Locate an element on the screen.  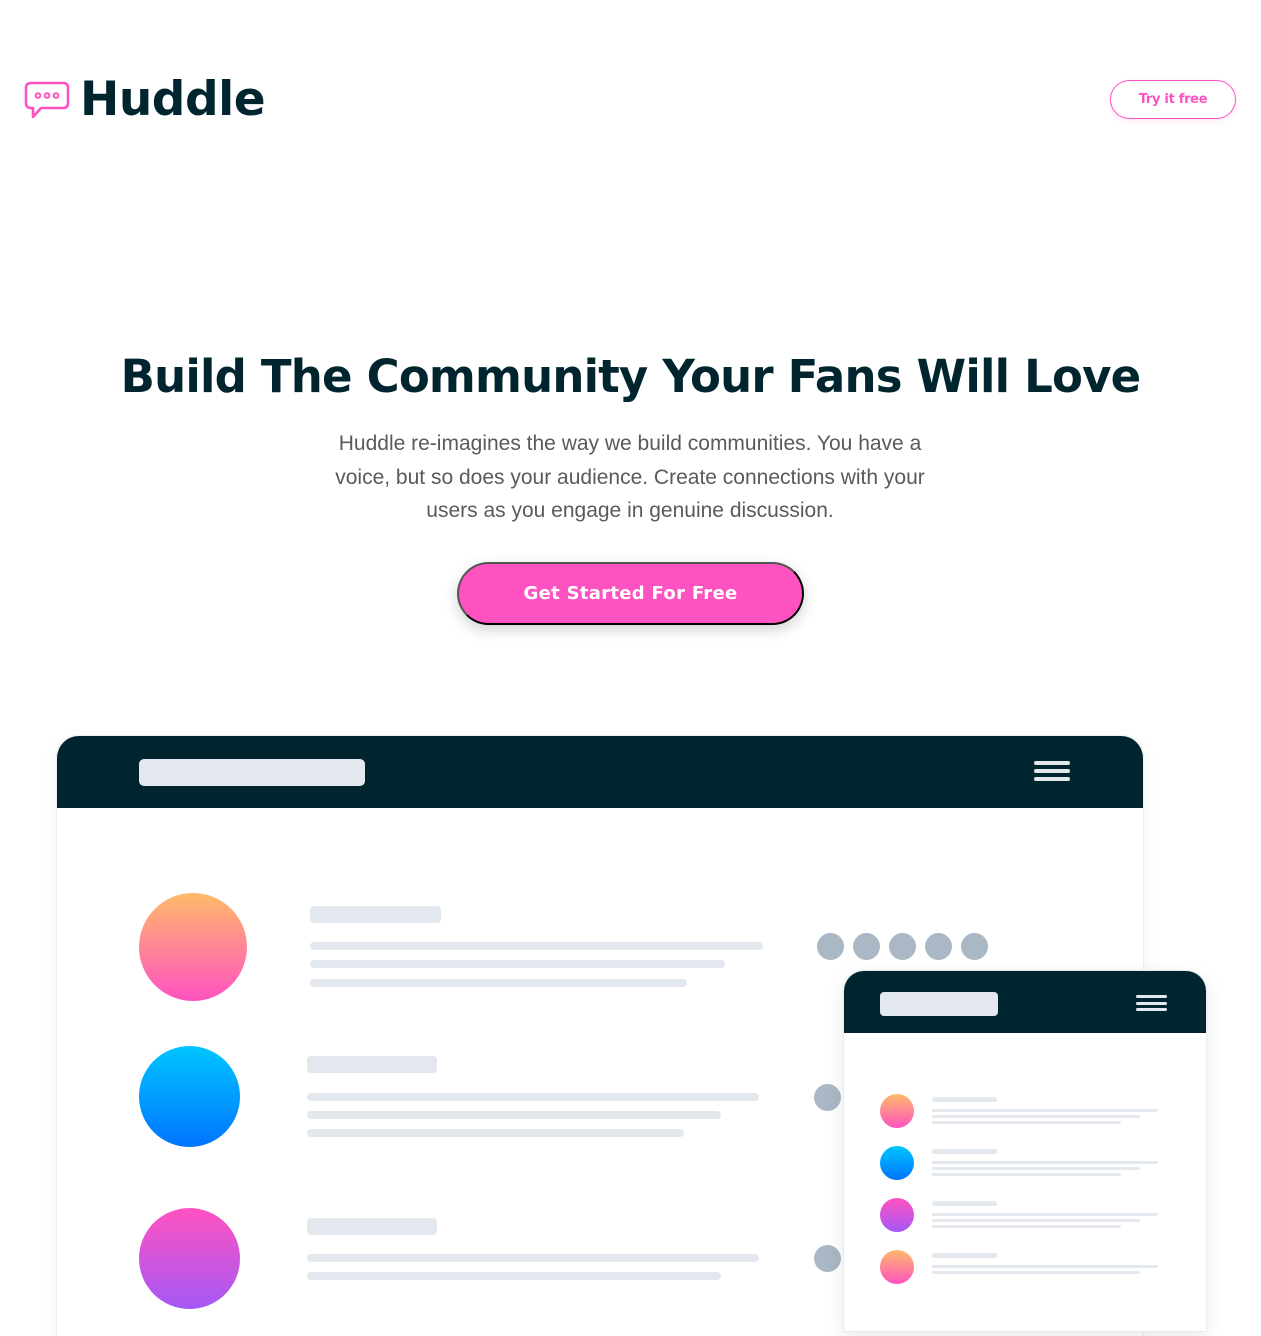
mobile-mockup-search-bar is located at coordinates (939, 1004).